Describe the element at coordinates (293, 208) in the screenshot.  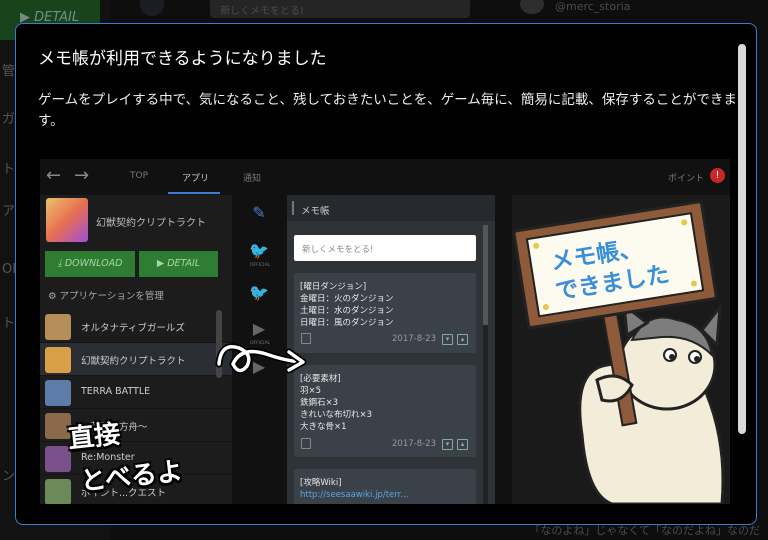
I see `memo-header-bar` at that location.